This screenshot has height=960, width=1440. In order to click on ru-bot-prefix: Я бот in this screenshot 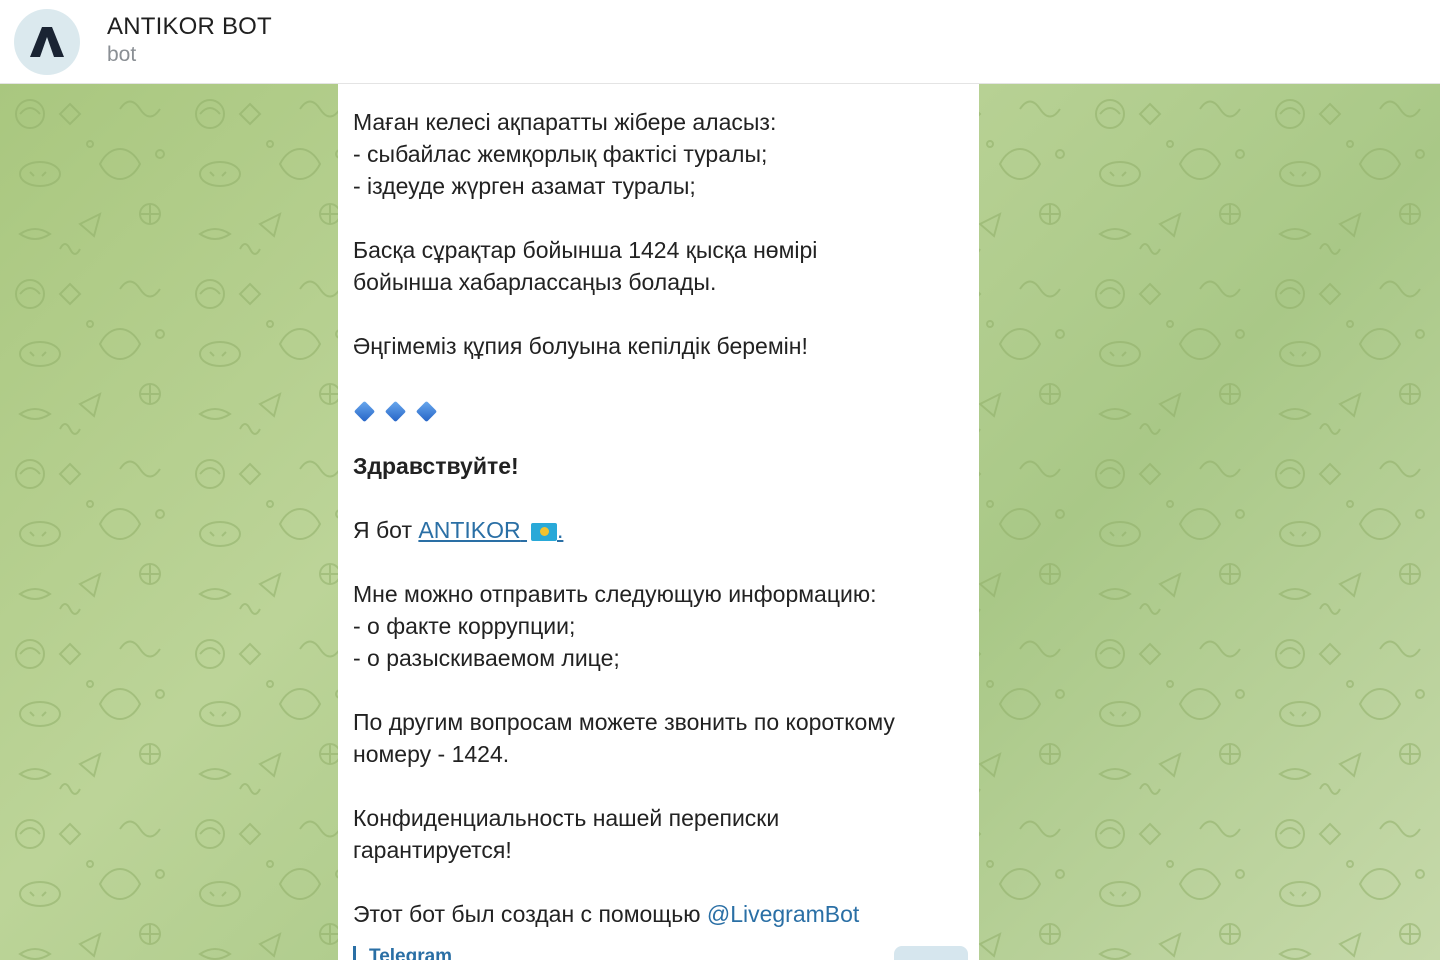, I will do `click(386, 530)`.